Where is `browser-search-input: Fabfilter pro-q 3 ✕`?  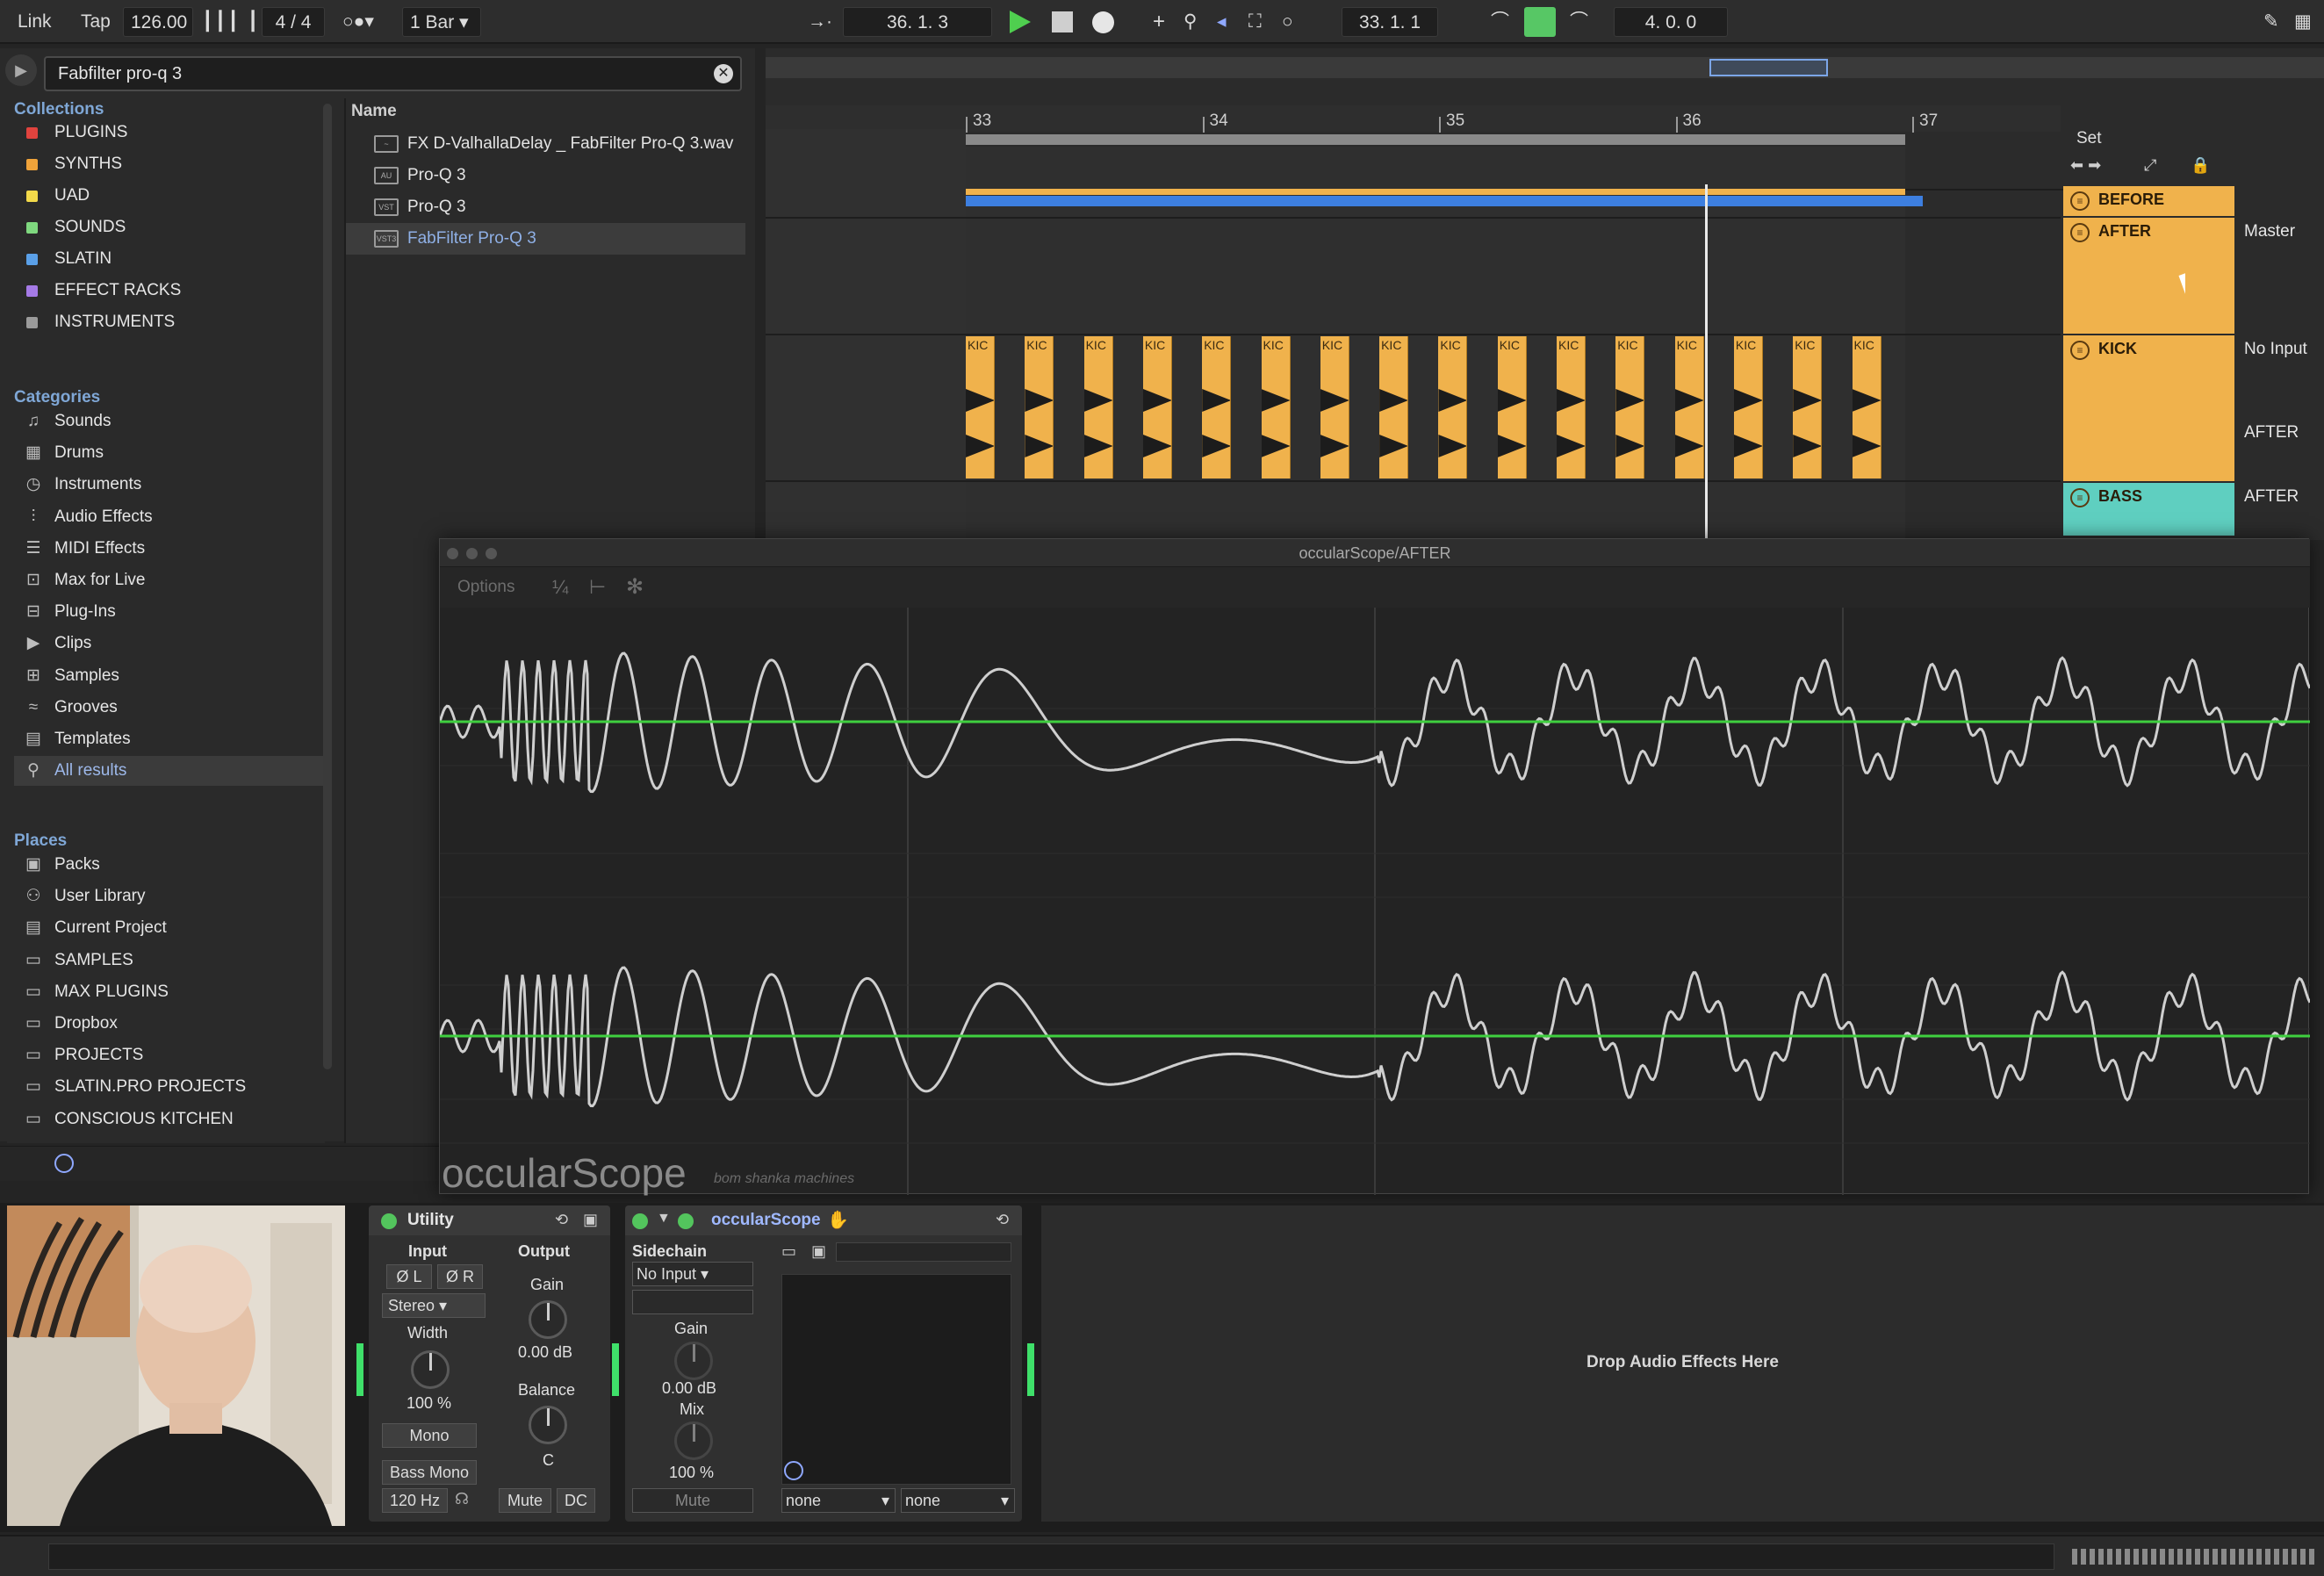 browser-search-input: Fabfilter pro-q 3 ✕ is located at coordinates (393, 73).